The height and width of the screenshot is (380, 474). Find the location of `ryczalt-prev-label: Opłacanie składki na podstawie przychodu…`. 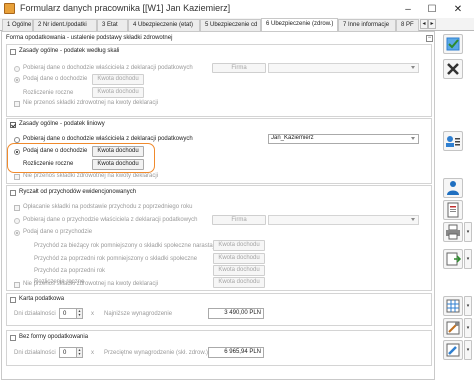

ryczalt-prev-label: Opłacanie składki na podstawie przychodu… is located at coordinates (108, 207).